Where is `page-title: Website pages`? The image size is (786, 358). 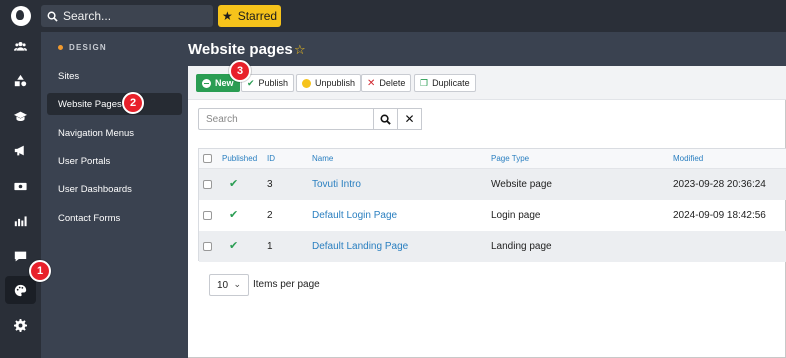 page-title: Website pages is located at coordinates (240, 49).